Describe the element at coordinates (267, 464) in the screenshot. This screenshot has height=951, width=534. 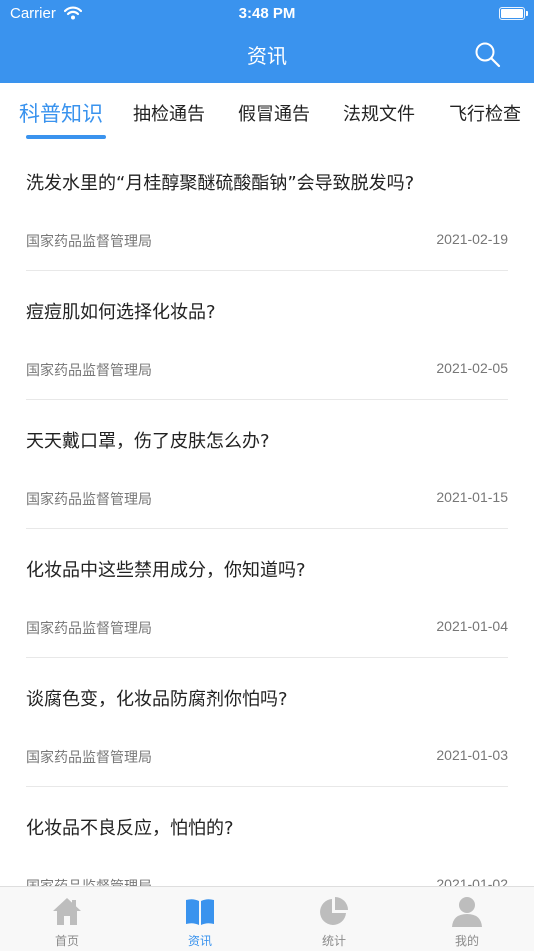
I see `list-item: 天天戴口罩，伤了皮肤怎么办? 国家药品监督管理局 2021-01-15` at that location.